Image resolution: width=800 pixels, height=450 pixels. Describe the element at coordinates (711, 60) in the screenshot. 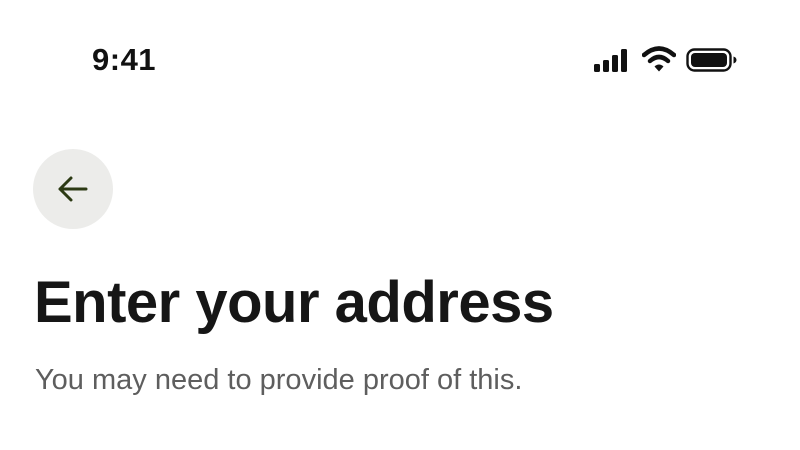

I see `battery-icon` at that location.